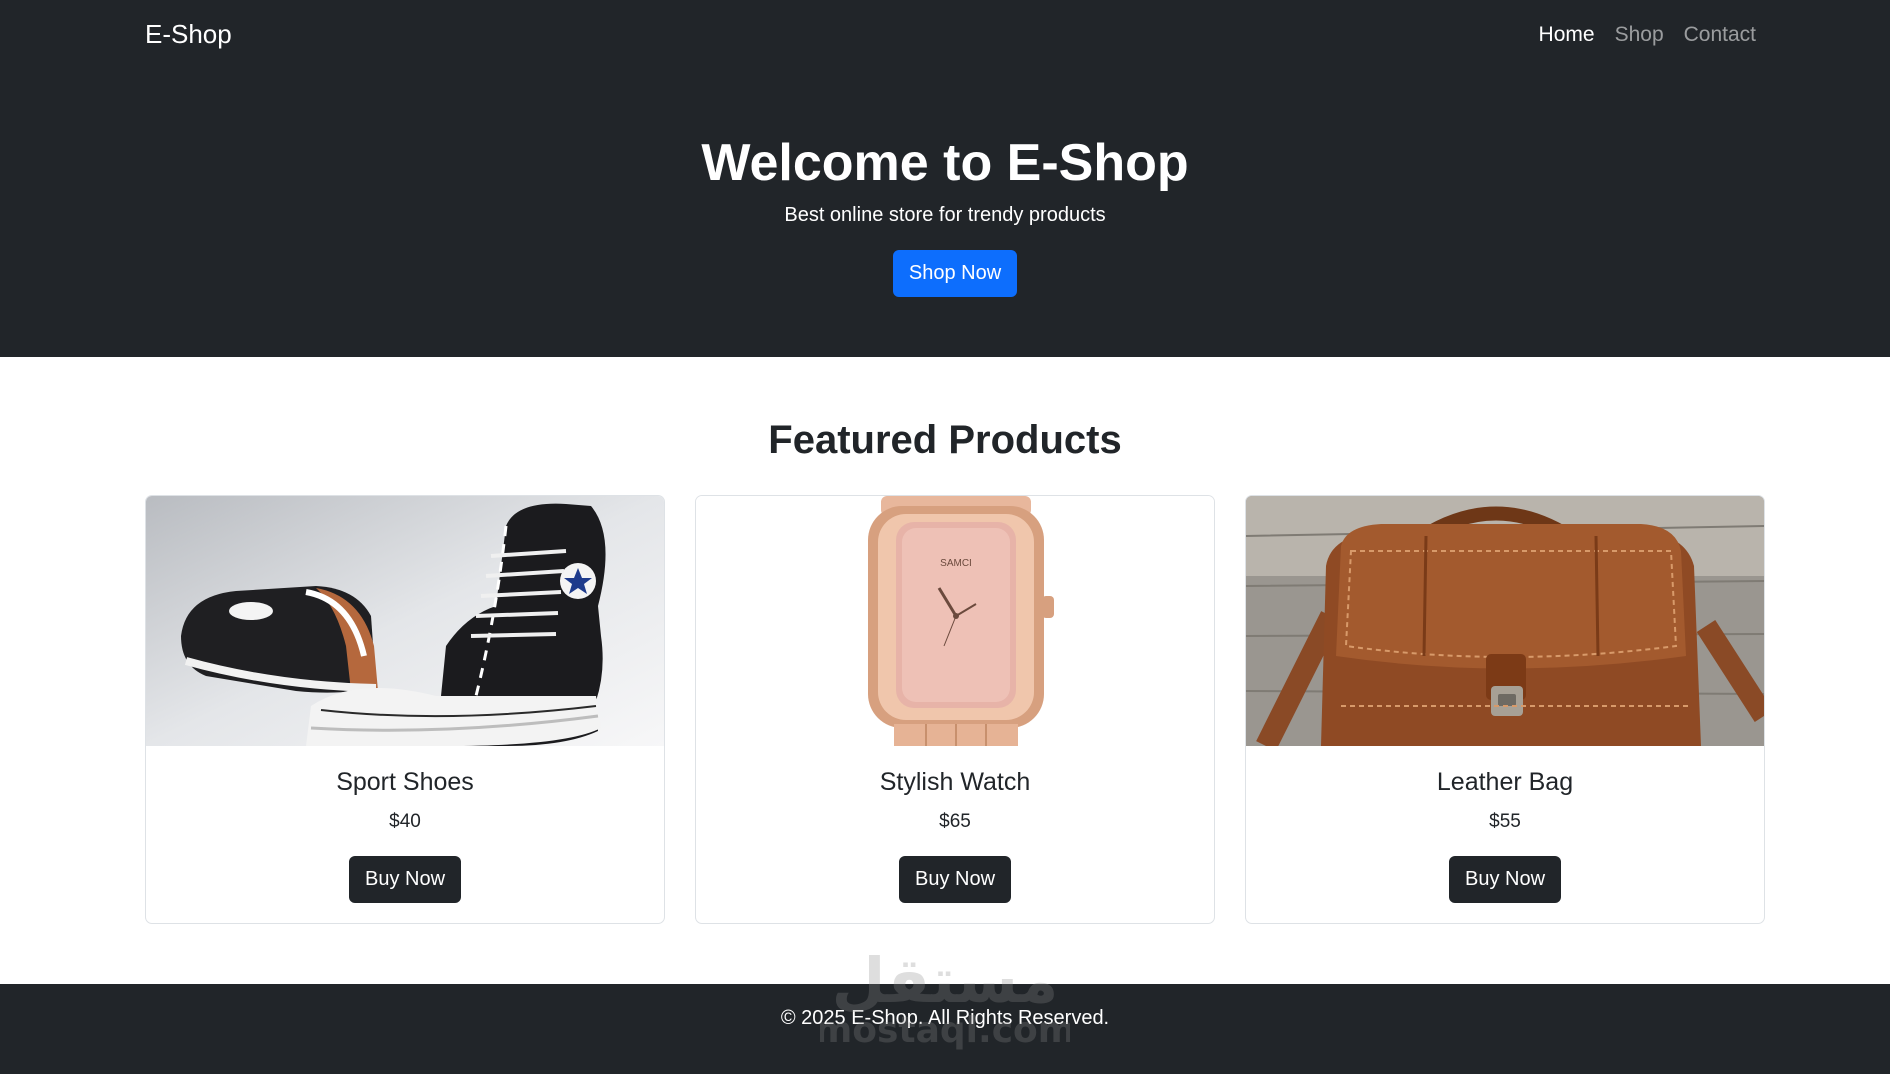  What do you see at coordinates (1720, 35) in the screenshot?
I see `nav-link-contact: Contact` at bounding box center [1720, 35].